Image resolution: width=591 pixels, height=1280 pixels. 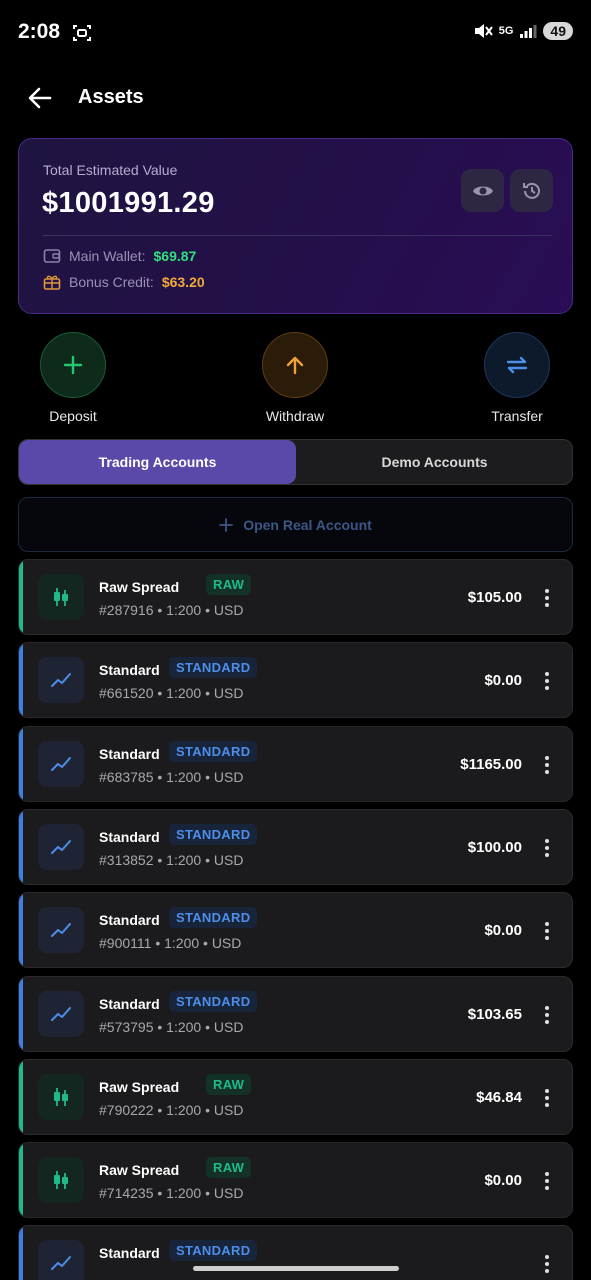 What do you see at coordinates (295, 1180) in the screenshot?
I see `account-card: Raw Spread RAW #714235 • 1:200 • USD $0.00` at bounding box center [295, 1180].